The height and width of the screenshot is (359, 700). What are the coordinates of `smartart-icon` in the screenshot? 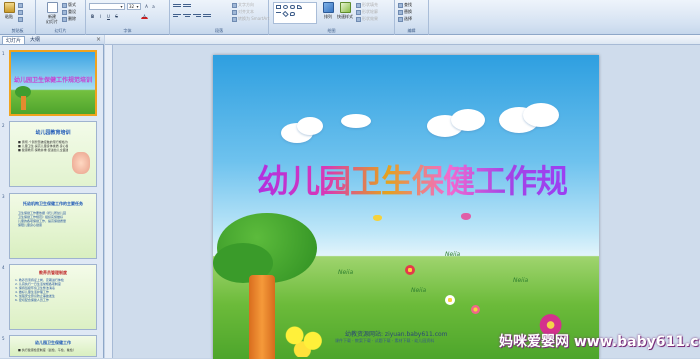 It's located at (234, 19).